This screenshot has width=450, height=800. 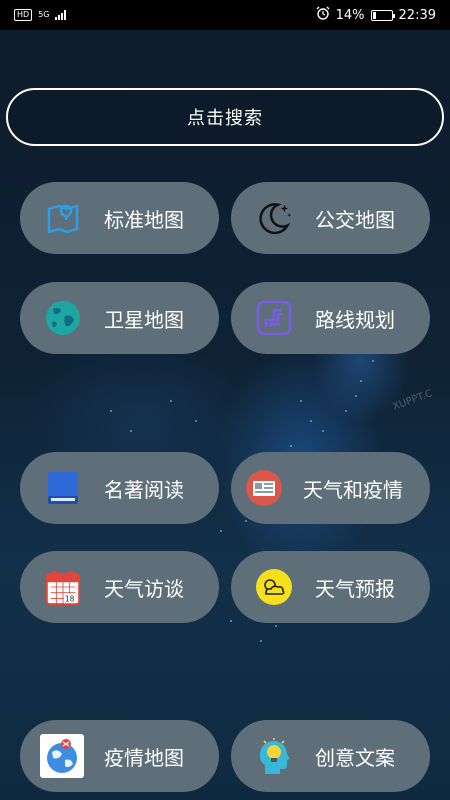 What do you see at coordinates (355, 757) in the screenshot?
I see `tile-label: 创意文案` at bounding box center [355, 757].